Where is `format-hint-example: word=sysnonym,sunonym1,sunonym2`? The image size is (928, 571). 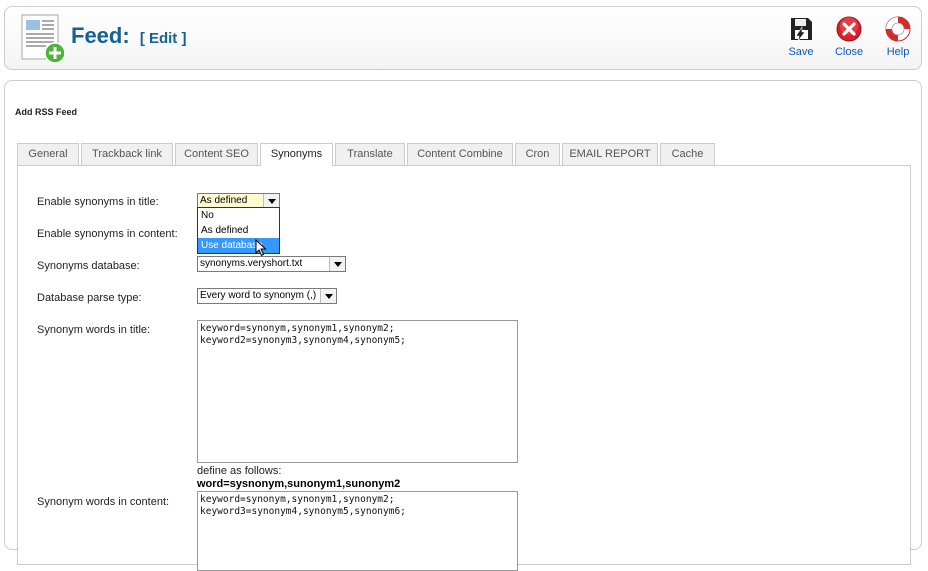 format-hint-example: word=sysnonym,sunonym1,sunonym2 is located at coordinates (299, 484).